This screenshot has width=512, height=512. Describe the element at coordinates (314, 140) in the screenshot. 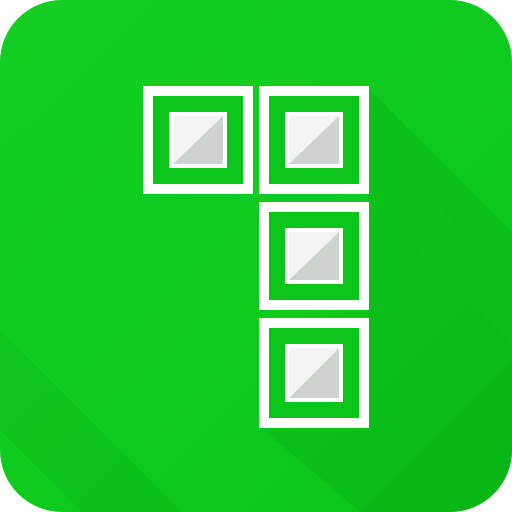

I see `block-top-right` at that location.